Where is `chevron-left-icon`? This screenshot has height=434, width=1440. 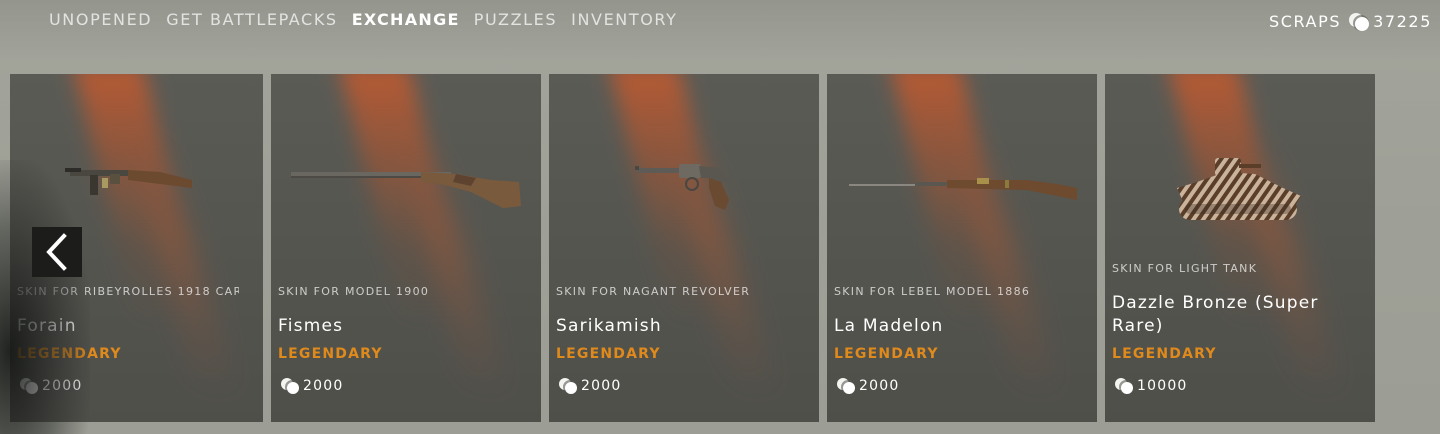 chevron-left-icon is located at coordinates (56, 252).